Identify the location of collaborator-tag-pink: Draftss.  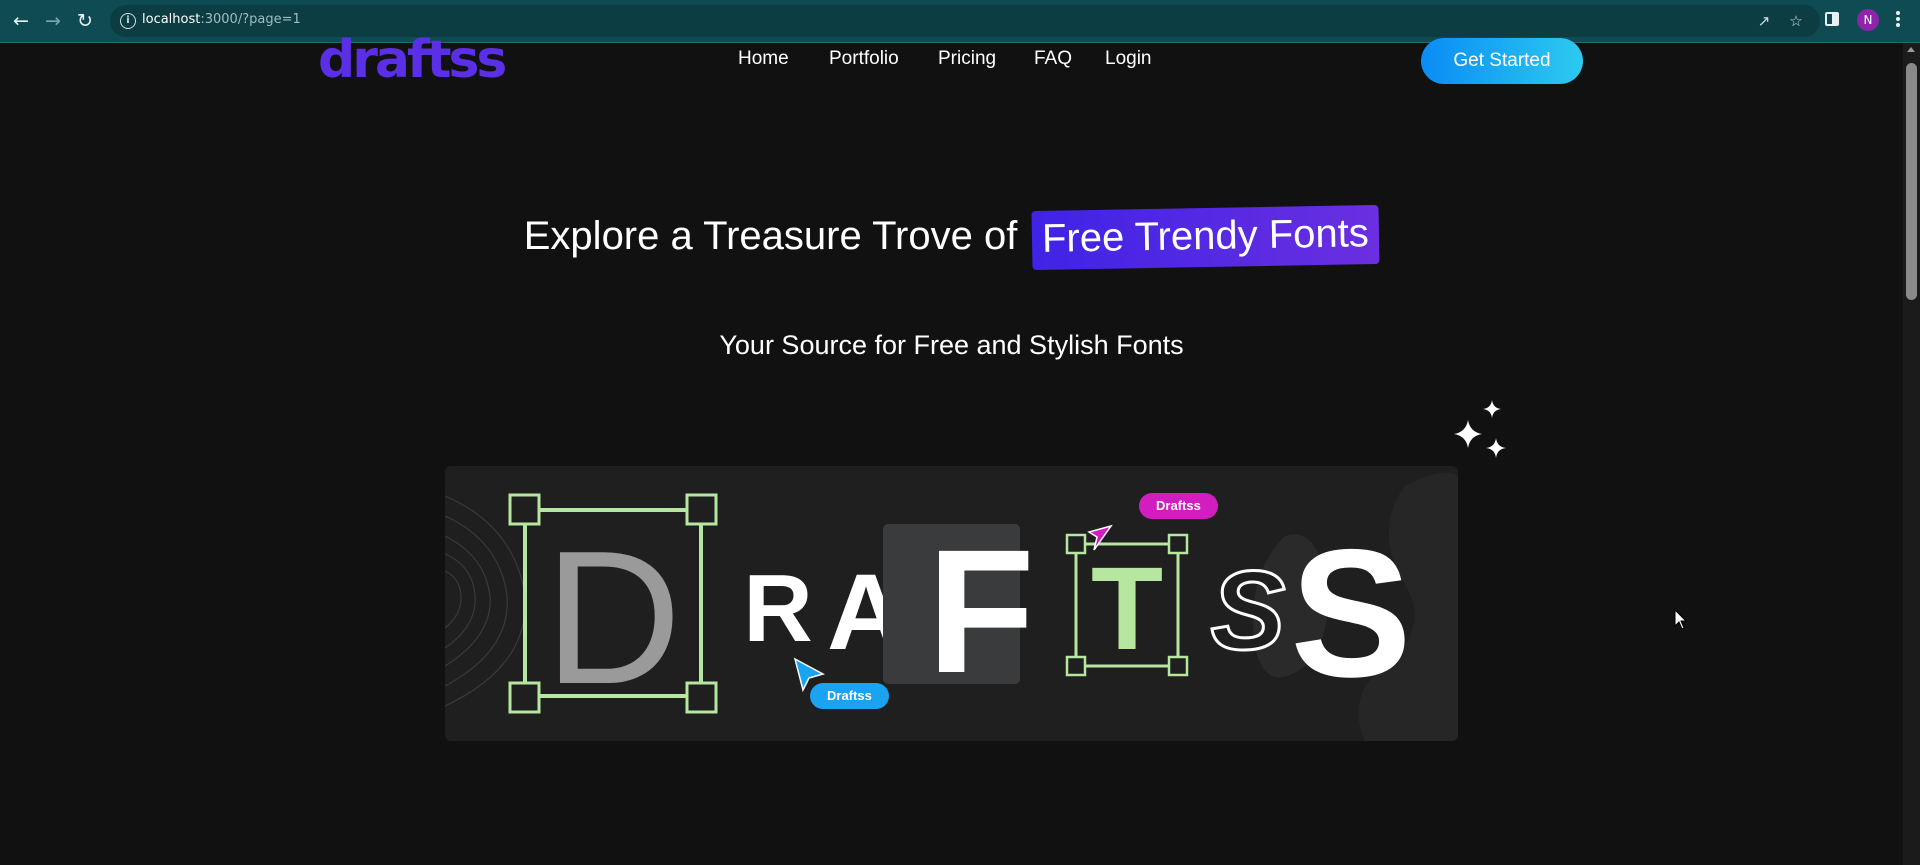
(1178, 506).